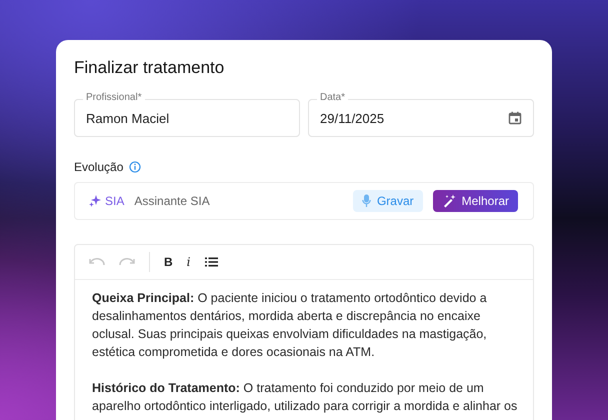  What do you see at coordinates (449, 201) in the screenshot?
I see `magic-wand-icon` at bounding box center [449, 201].